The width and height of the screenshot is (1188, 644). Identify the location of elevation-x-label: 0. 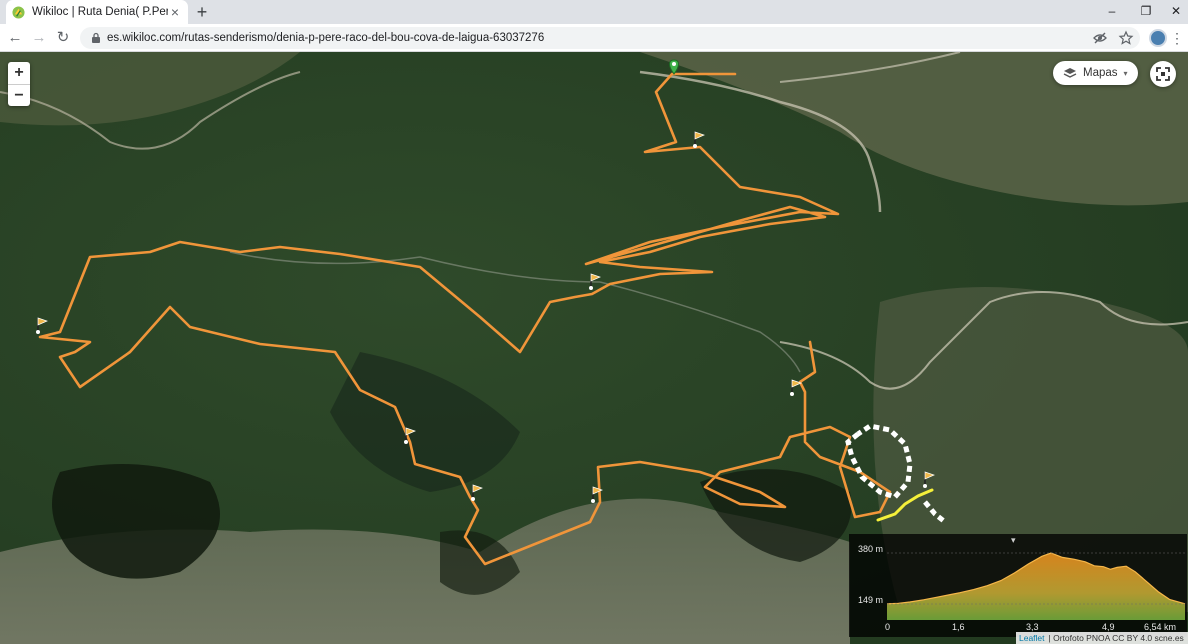
(888, 627).